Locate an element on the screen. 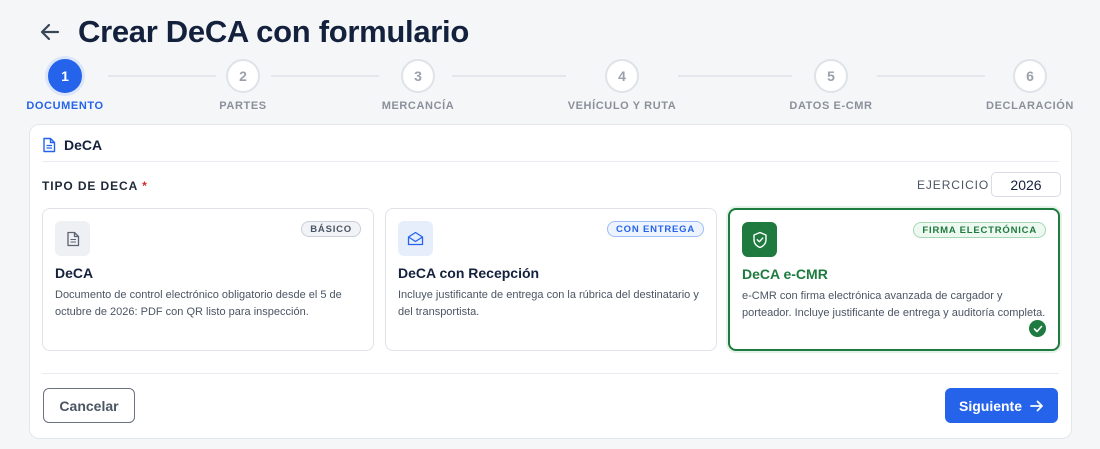 The width and height of the screenshot is (1100, 449). next-button: Siguiente is located at coordinates (1001, 405).